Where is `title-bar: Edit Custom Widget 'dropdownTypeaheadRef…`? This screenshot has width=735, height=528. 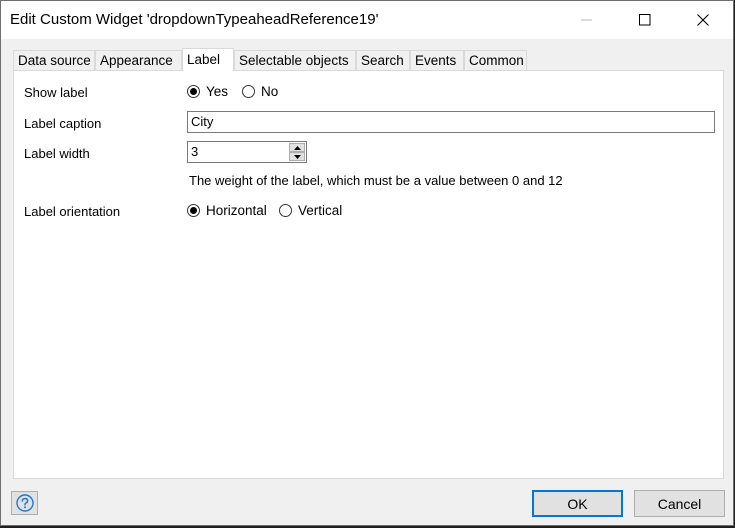
title-bar: Edit Custom Widget 'dropdownTypeaheadRef… is located at coordinates (367, 20).